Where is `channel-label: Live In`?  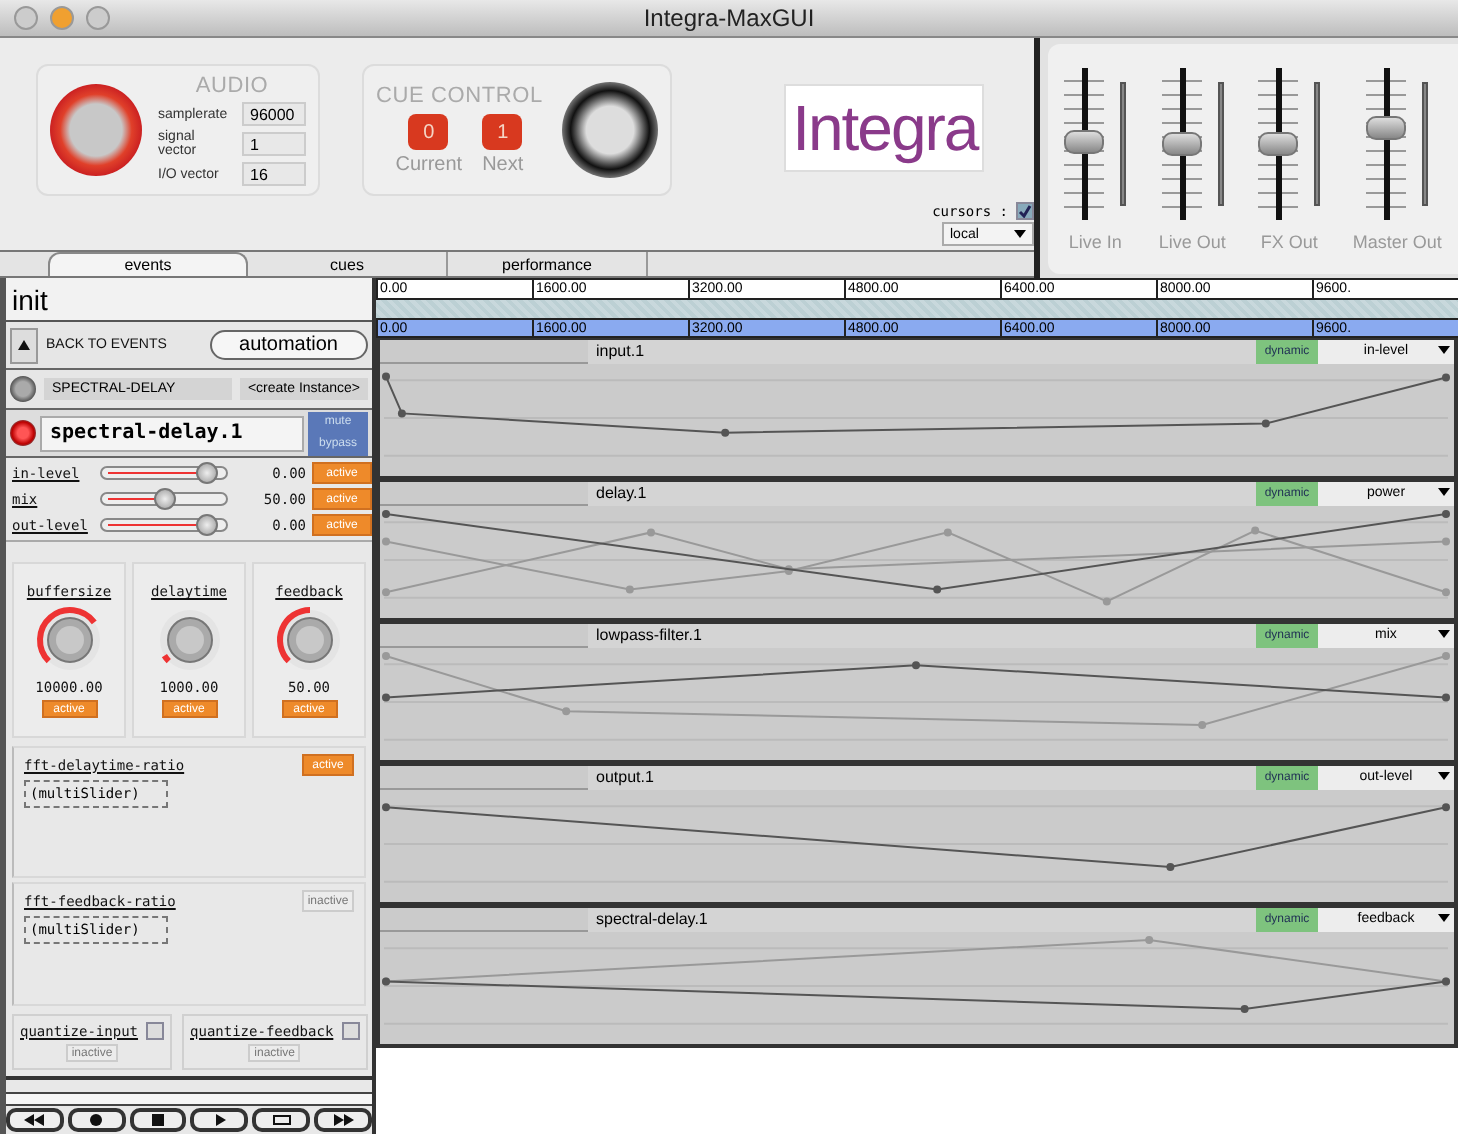
channel-label: Live In is located at coordinates (1095, 242).